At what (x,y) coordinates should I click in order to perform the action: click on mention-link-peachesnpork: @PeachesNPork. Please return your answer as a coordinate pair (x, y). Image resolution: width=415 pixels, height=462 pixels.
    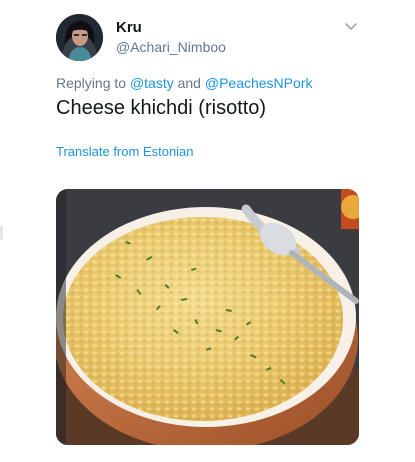
    Looking at the image, I should click on (259, 83).